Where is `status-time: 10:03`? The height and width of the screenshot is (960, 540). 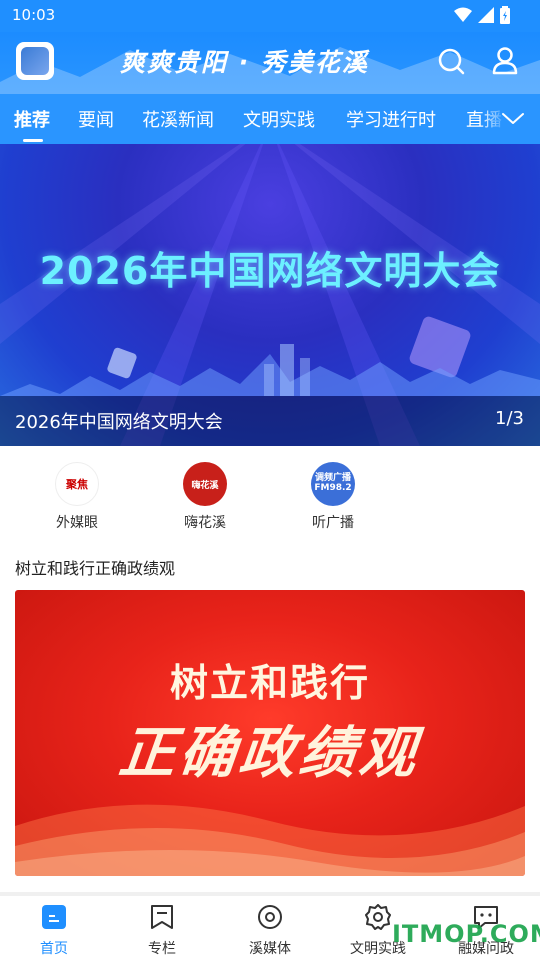 status-time: 10:03 is located at coordinates (34, 15).